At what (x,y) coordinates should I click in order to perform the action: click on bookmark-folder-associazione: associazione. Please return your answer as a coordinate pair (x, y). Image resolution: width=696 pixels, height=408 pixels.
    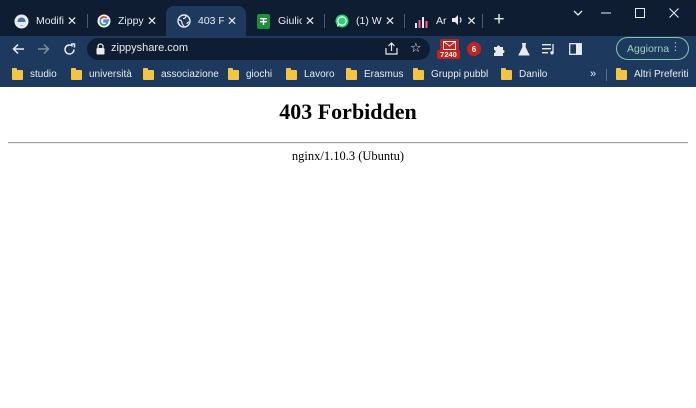
    Looking at the image, I should click on (181, 74).